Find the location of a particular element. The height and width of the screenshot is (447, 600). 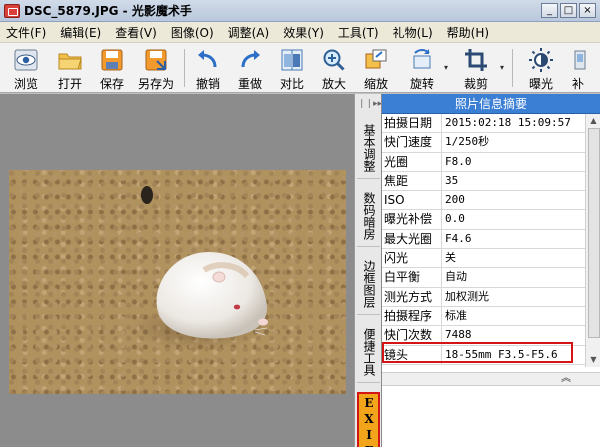

fill-light-icon is located at coordinates (585, 60).